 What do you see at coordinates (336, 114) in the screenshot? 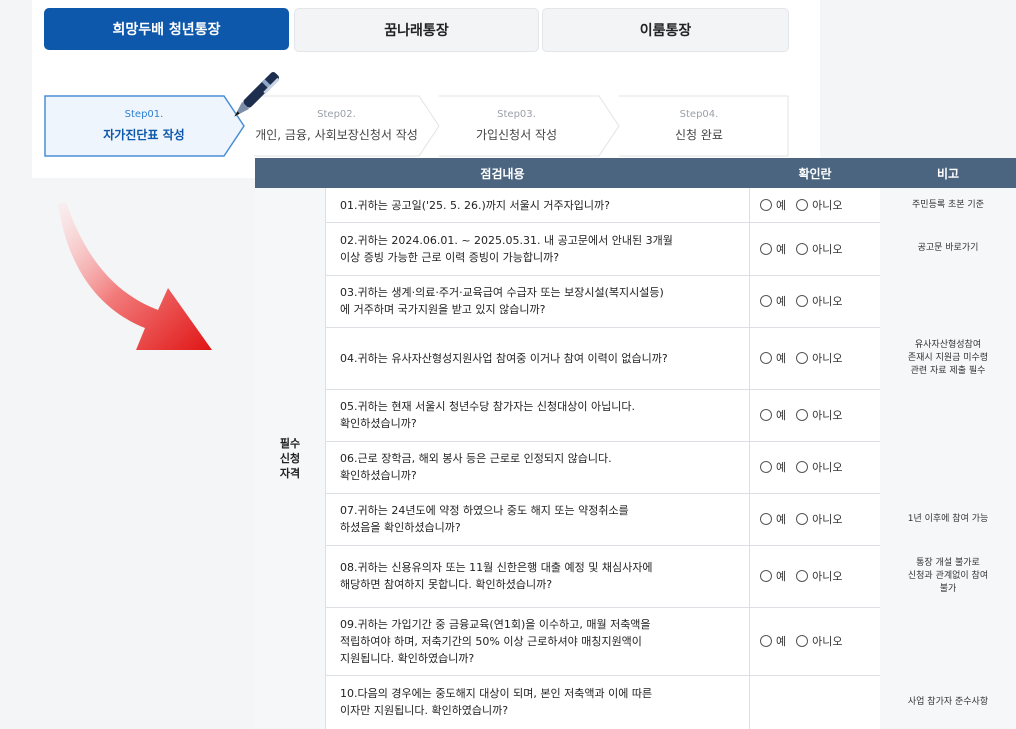
I see `step-2-number: Step02.` at bounding box center [336, 114].